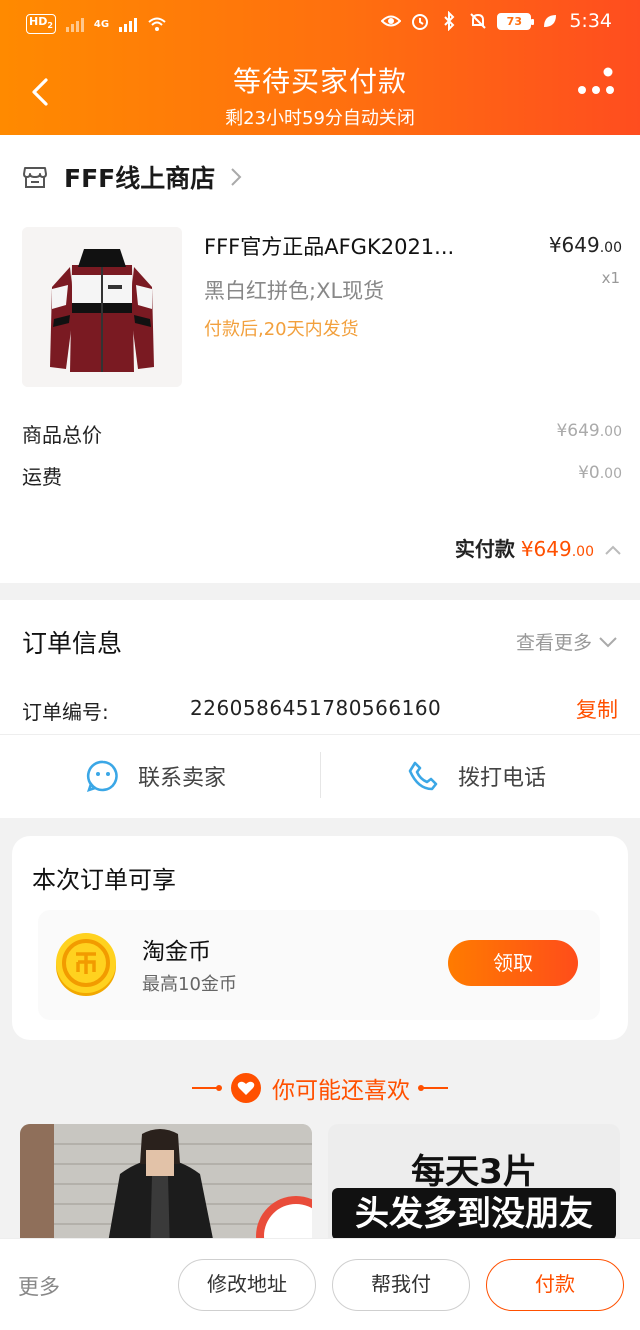 The image size is (640, 1330). Describe the element at coordinates (578, 431) in the screenshot. I see `subtotal-main: ¥649` at that location.